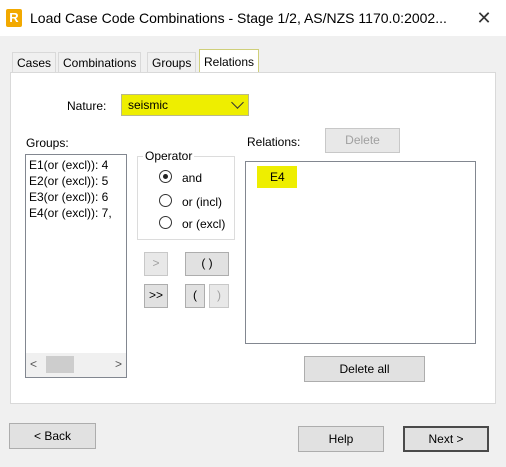 The image size is (506, 467). What do you see at coordinates (60, 364) in the screenshot?
I see `scrollbar-thumb` at bounding box center [60, 364].